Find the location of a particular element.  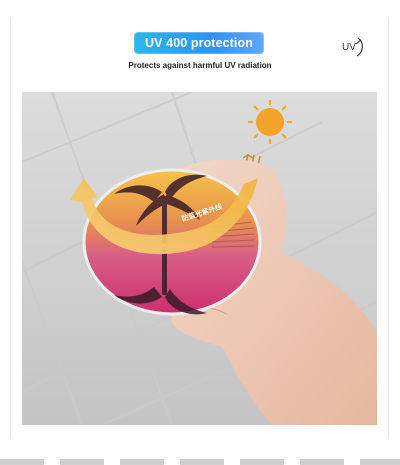

uv-logo-icon: UV is located at coordinates (354, 46).